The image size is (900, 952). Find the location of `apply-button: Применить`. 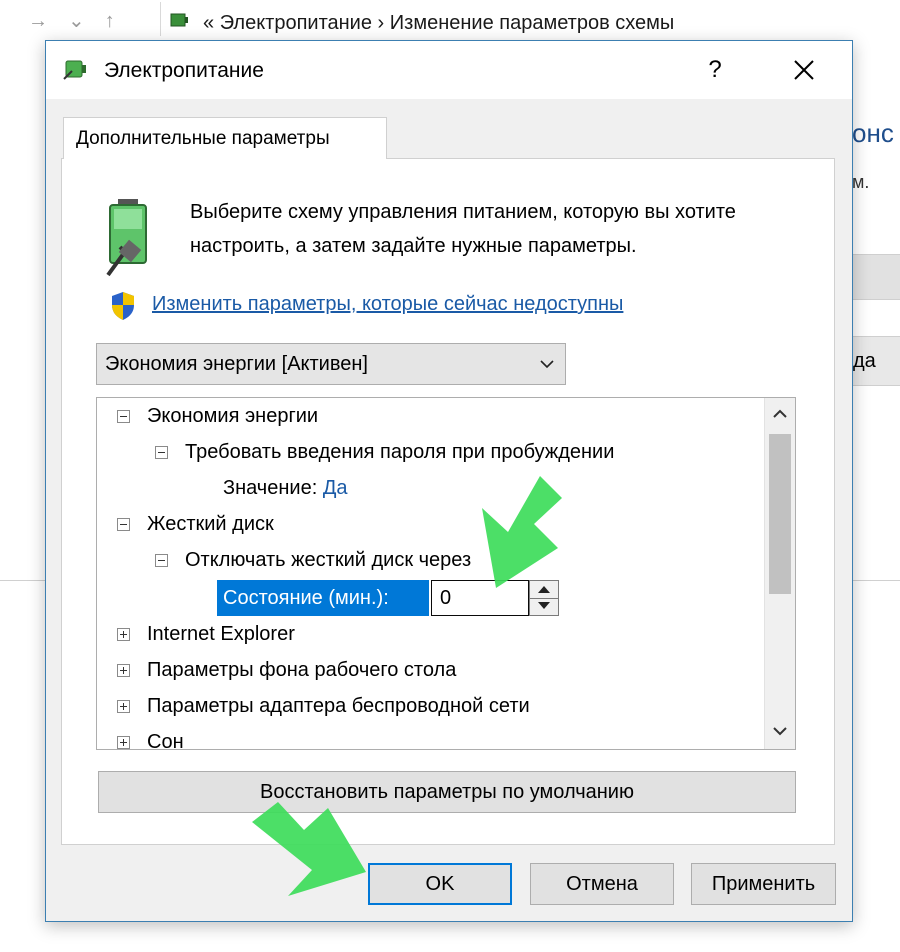

apply-button: Применить is located at coordinates (763, 884).